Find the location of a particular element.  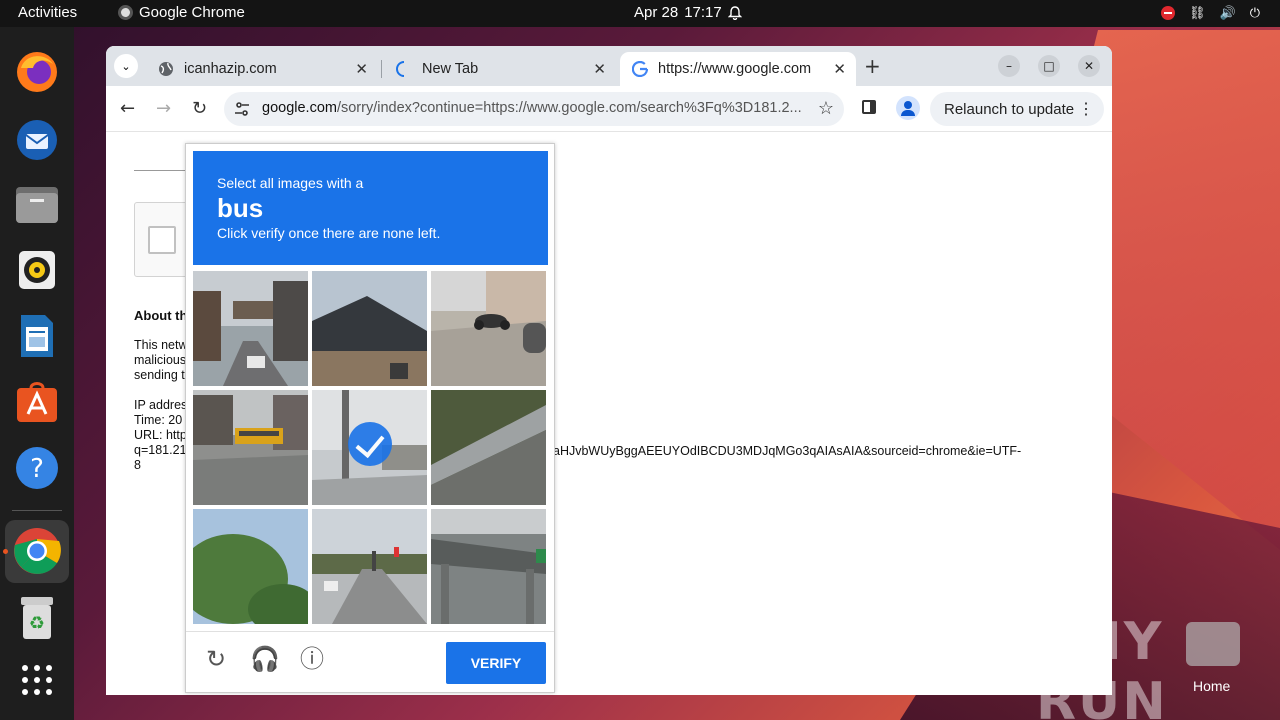

anyrun-watermark: ANY RUN is located at coordinates (1102, 666).